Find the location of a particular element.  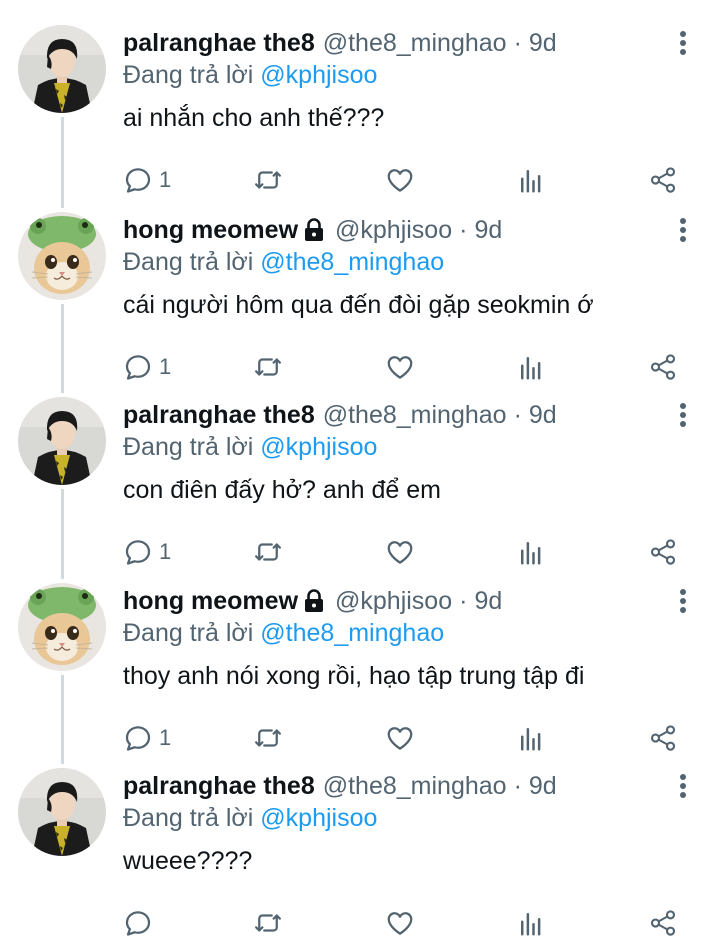

tweet-actions is located at coordinates (403, 923).